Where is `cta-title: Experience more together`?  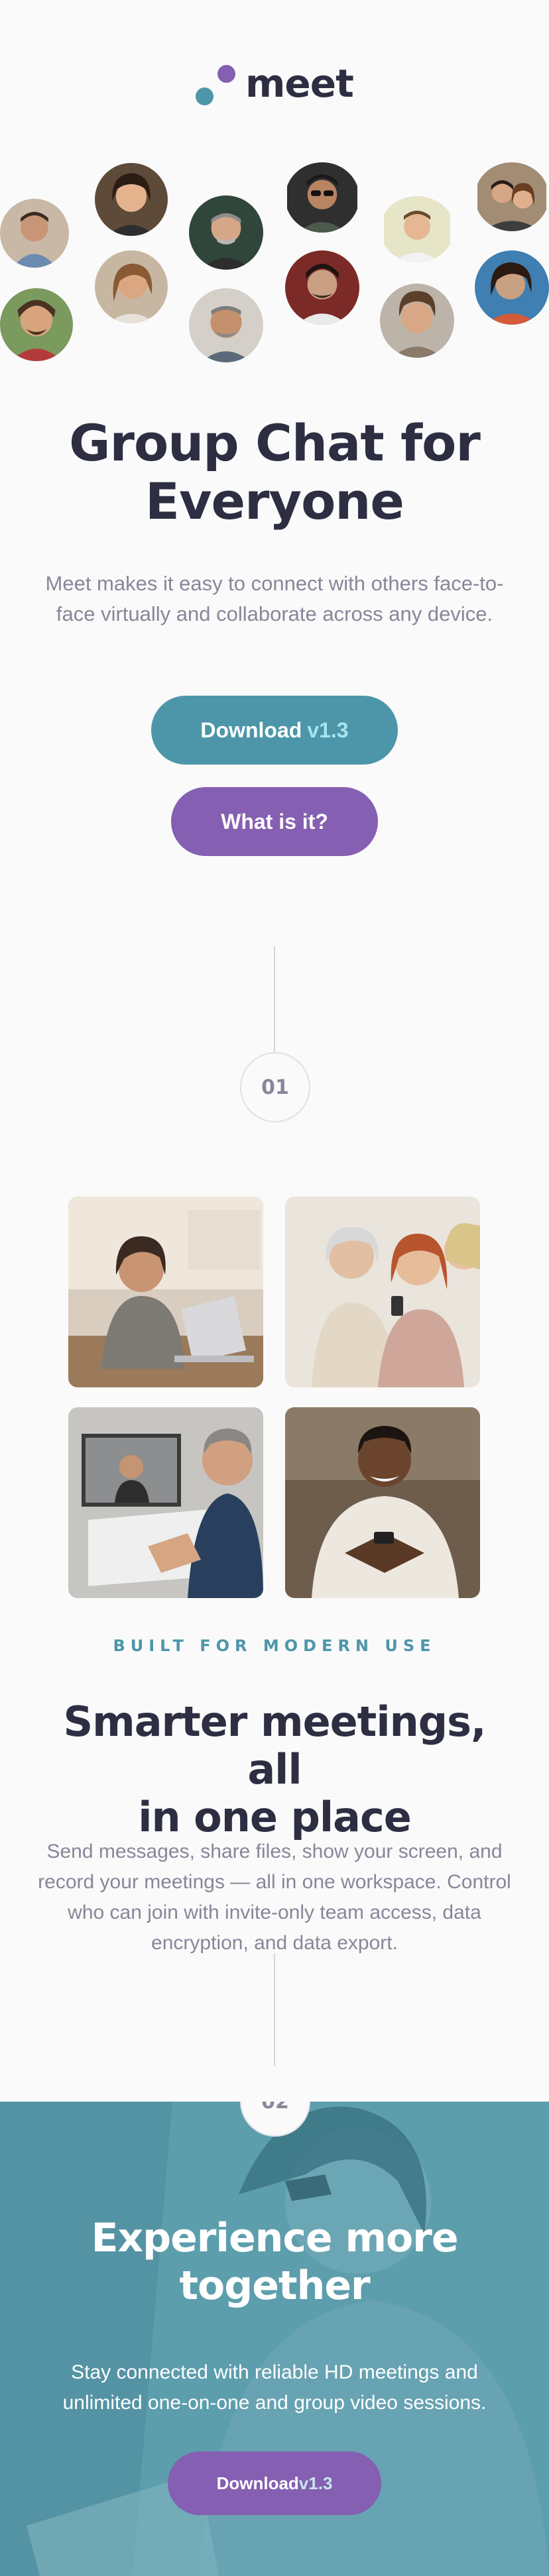
cta-title: Experience more together is located at coordinates (274, 2262).